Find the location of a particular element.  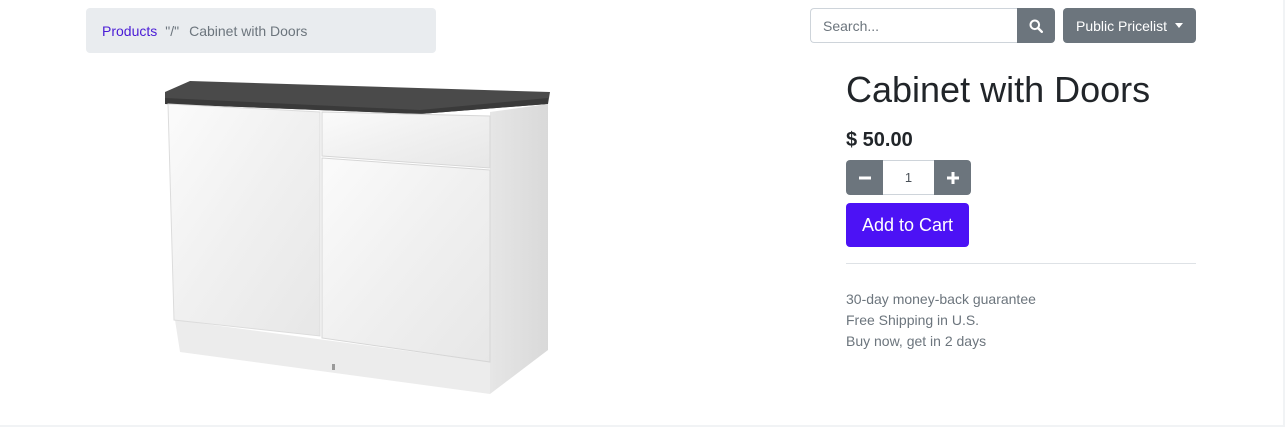

product-price: $ 50.00 is located at coordinates (879, 140).